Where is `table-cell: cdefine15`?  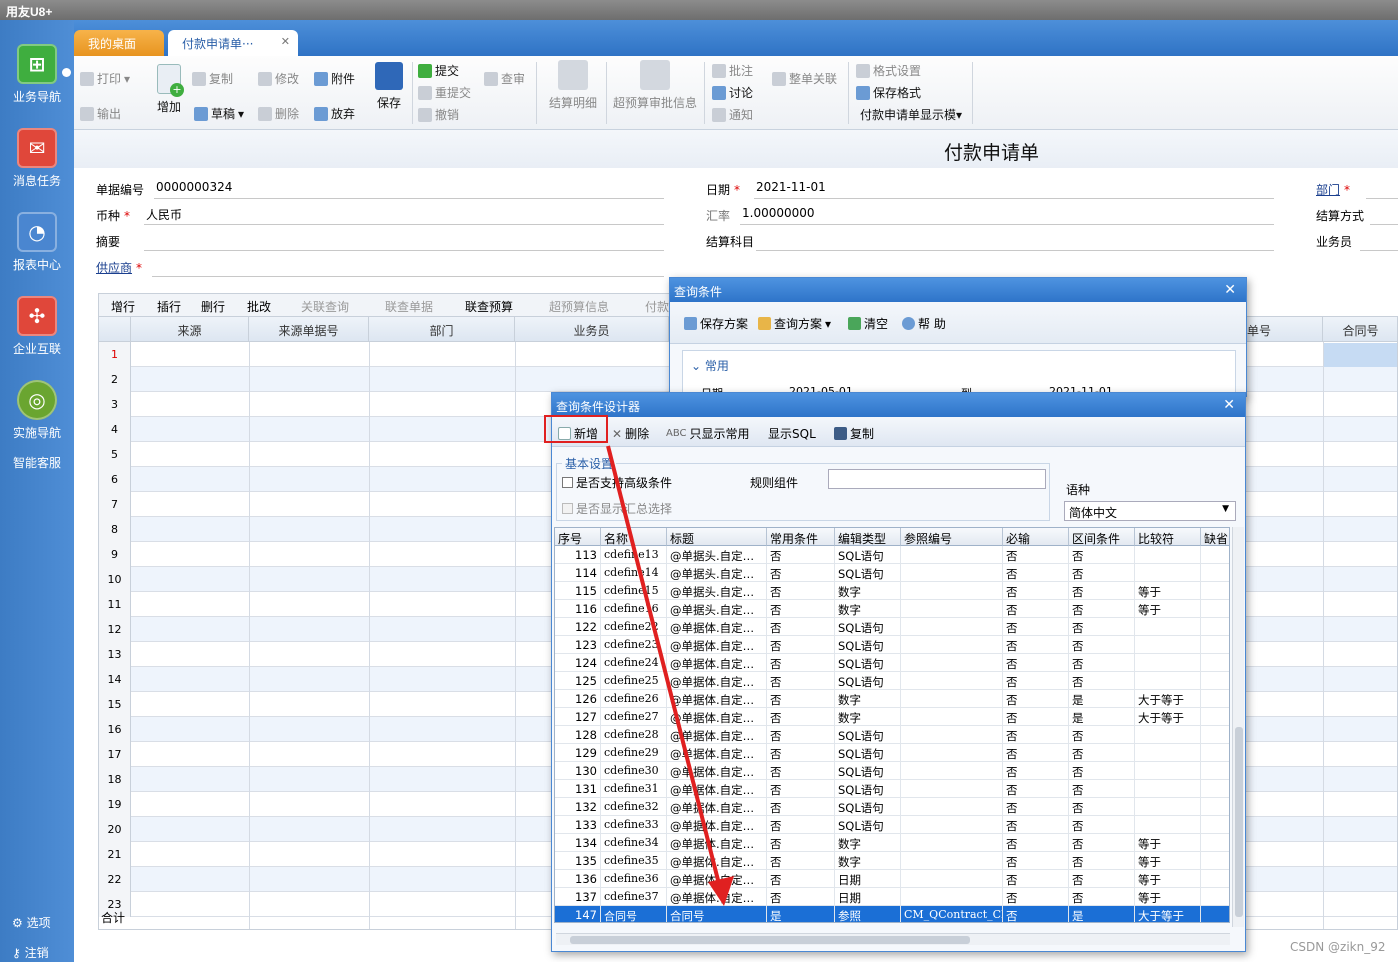
table-cell: cdefine15 is located at coordinates (634, 591).